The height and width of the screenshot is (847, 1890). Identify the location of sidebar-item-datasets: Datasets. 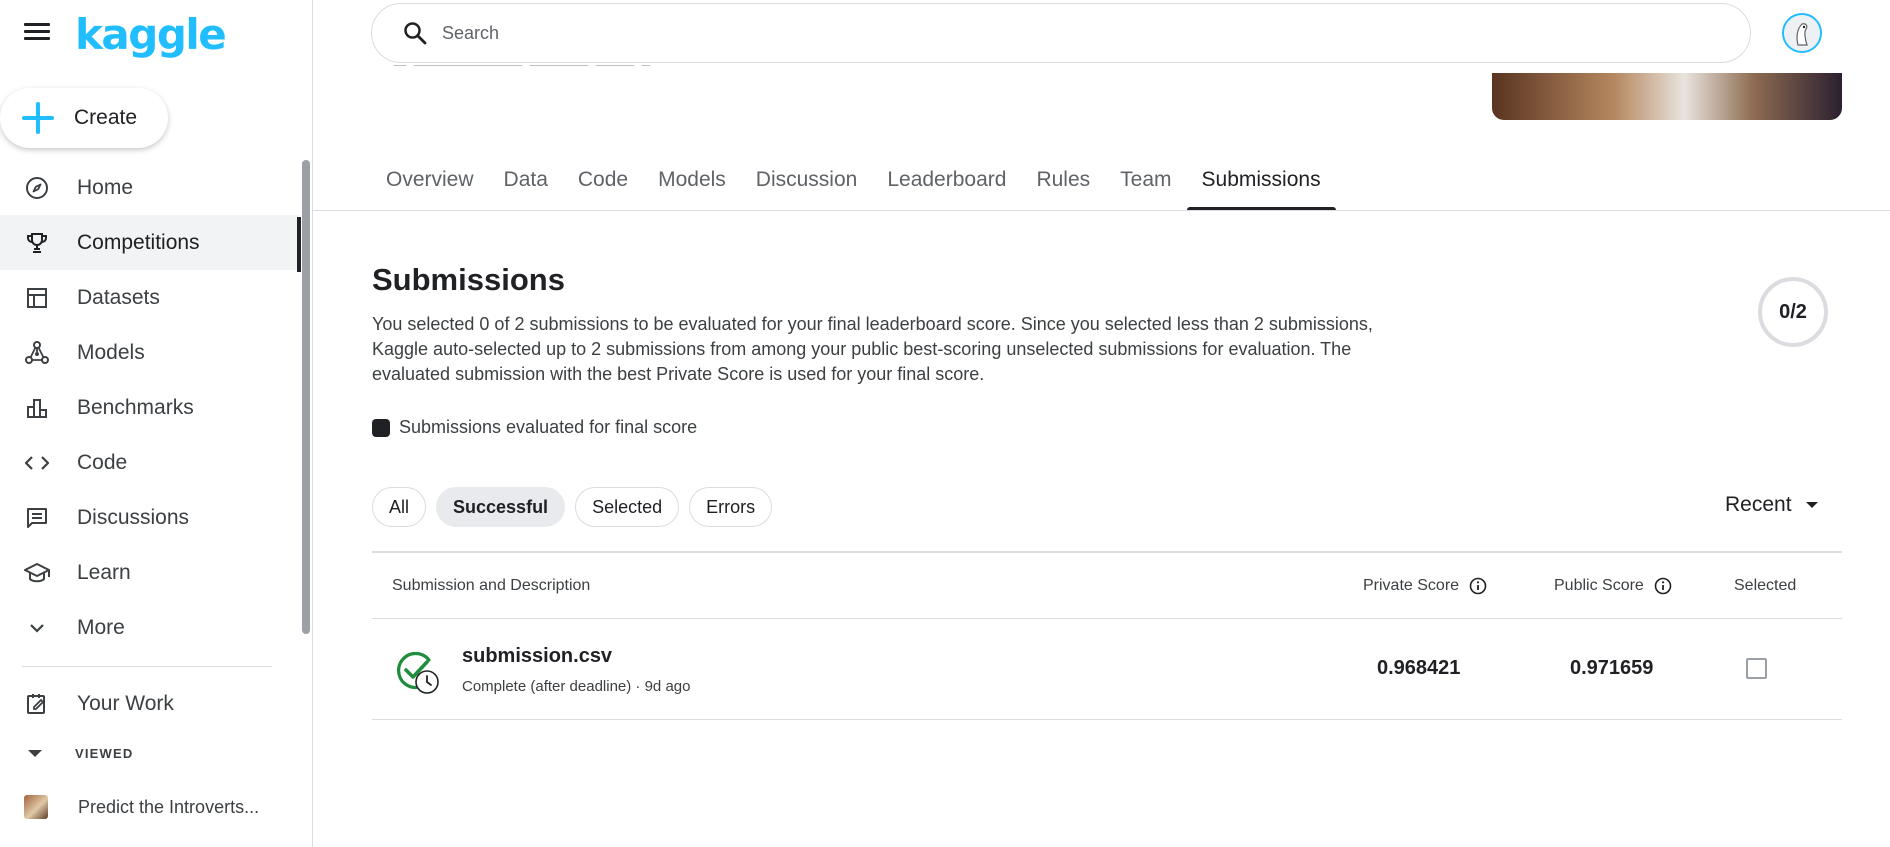
(150, 297).